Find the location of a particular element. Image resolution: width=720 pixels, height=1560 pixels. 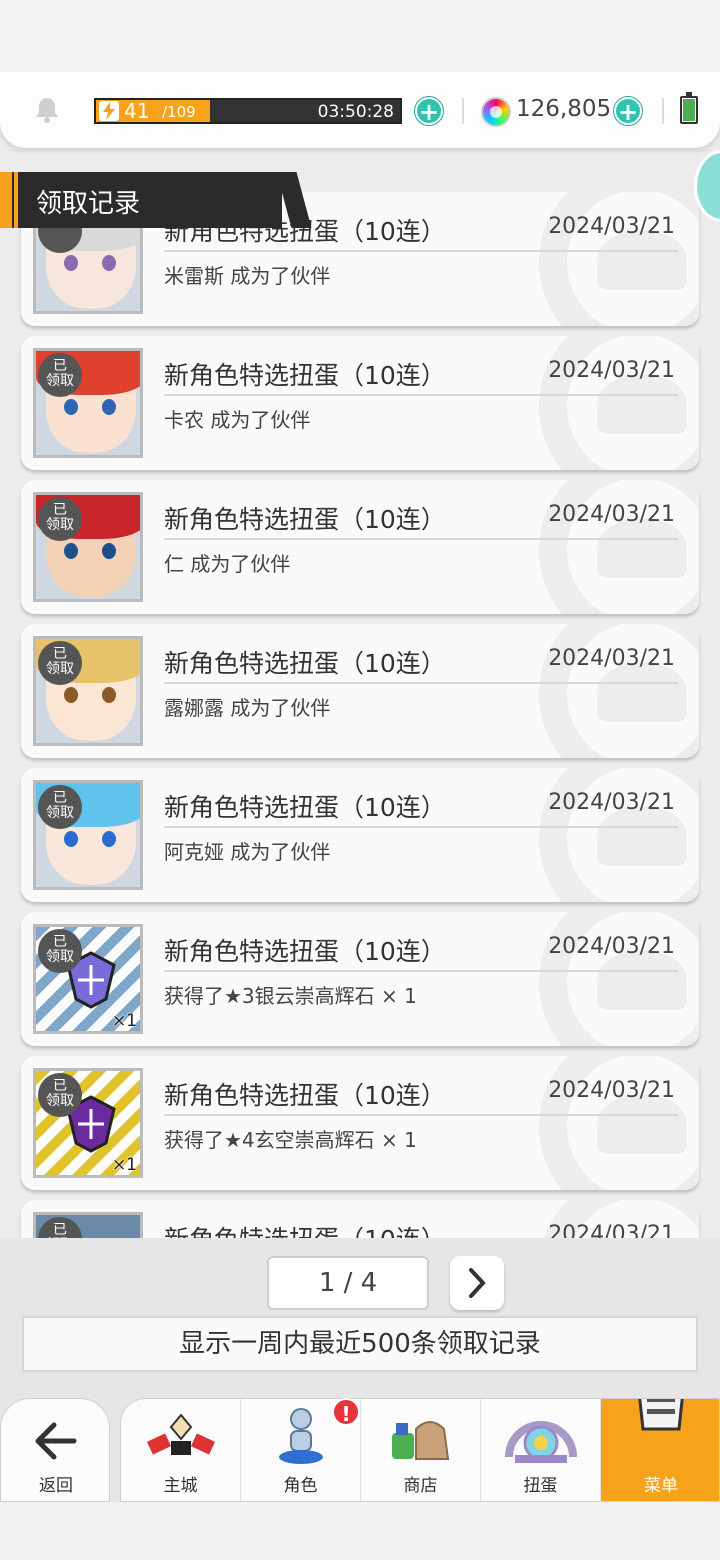

record-description: 米雷斯 成为了伙伴 is located at coordinates (247, 276).